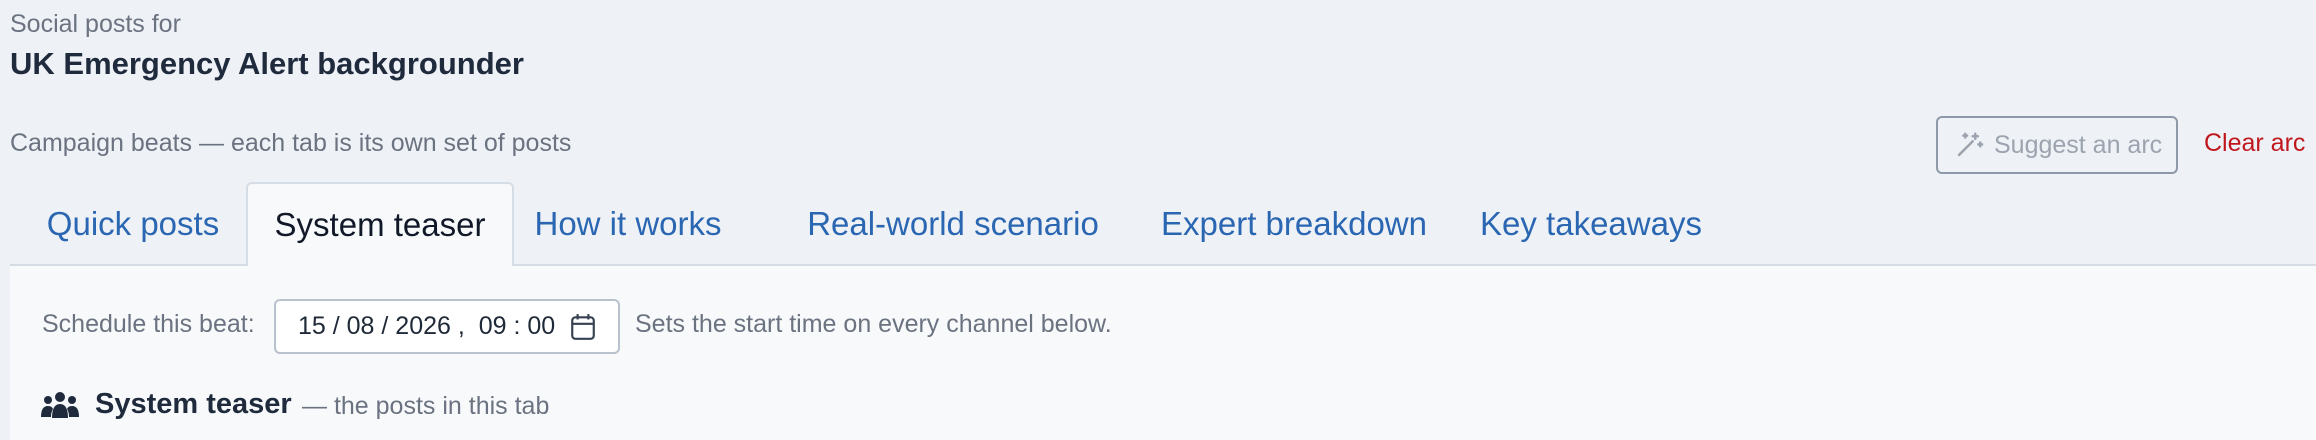  Describe the element at coordinates (583, 327) in the screenshot. I see `calendar-icon` at that location.